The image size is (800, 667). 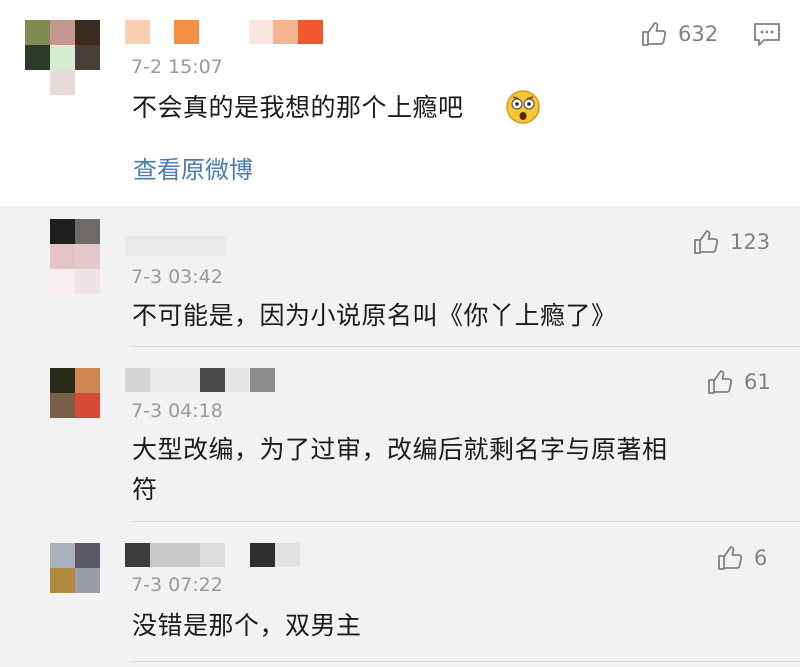 What do you see at coordinates (767, 35) in the screenshot?
I see `comment-reply-icon` at bounding box center [767, 35].